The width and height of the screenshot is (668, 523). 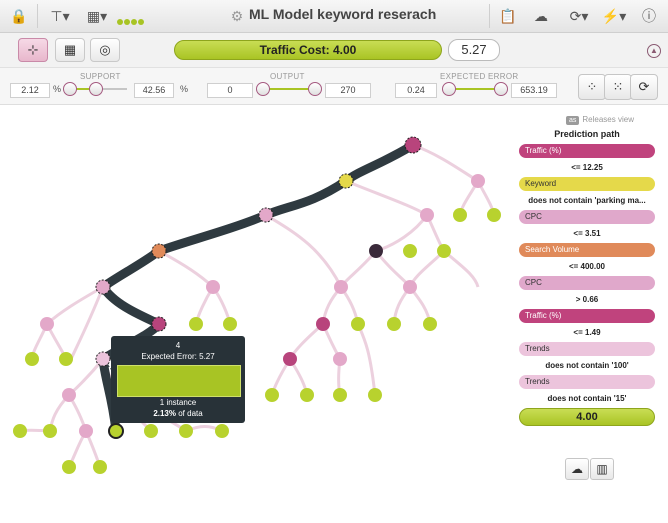 I want to click on model-summary-icon: ▦▾, so click(x=97, y=16).